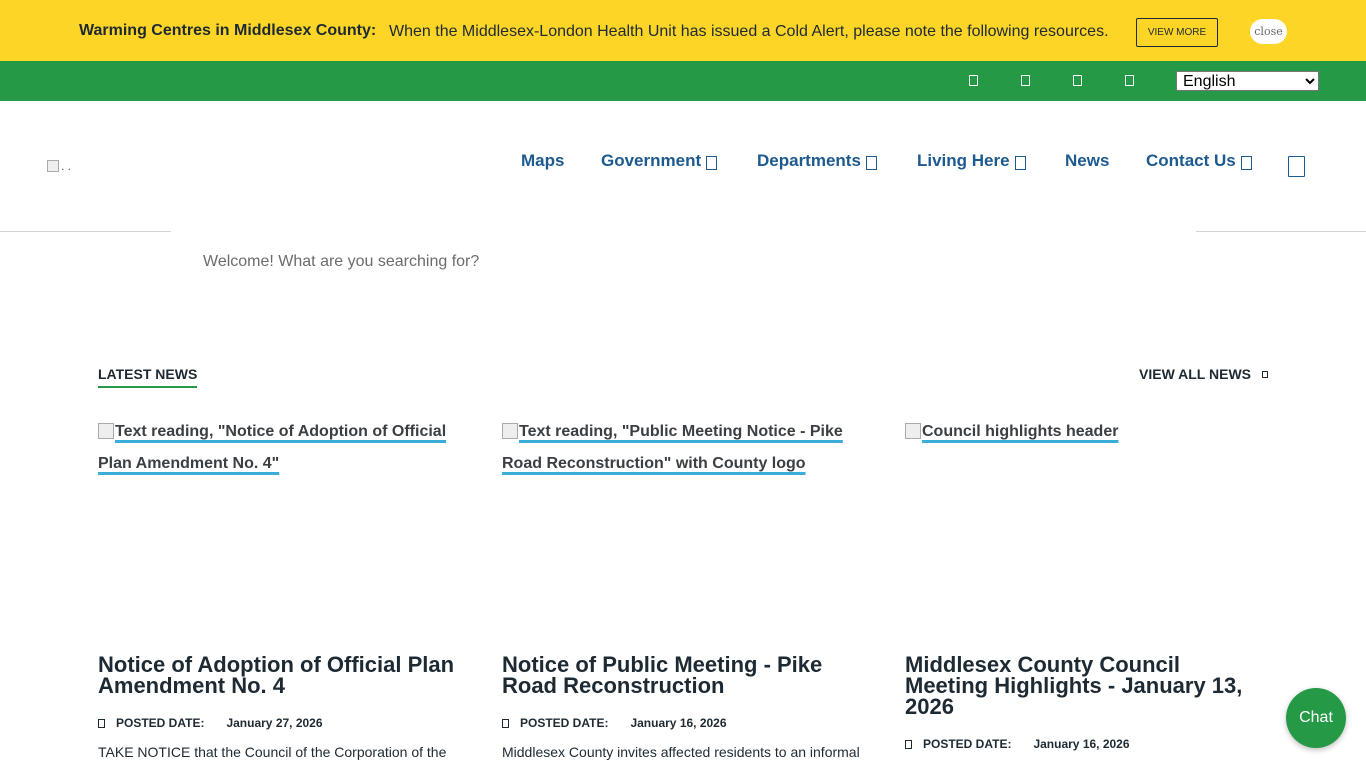 This screenshot has height=768, width=1366. I want to click on nav-label: Government, so click(651, 160).